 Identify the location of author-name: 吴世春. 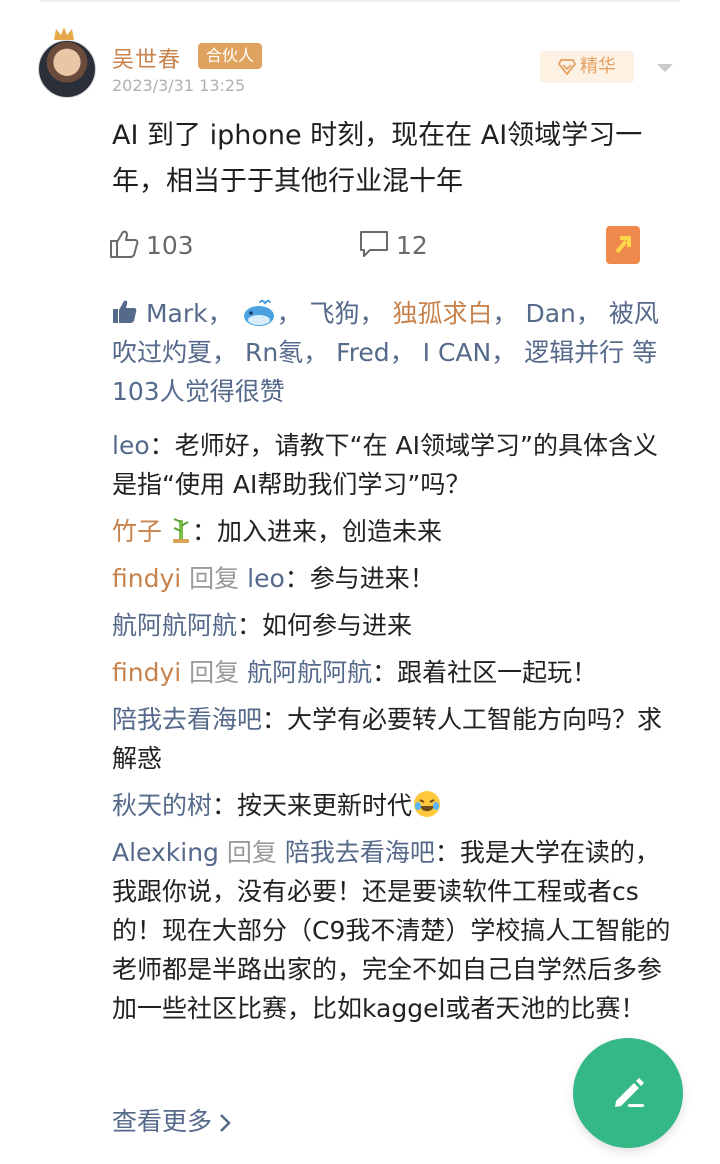
(146, 58).